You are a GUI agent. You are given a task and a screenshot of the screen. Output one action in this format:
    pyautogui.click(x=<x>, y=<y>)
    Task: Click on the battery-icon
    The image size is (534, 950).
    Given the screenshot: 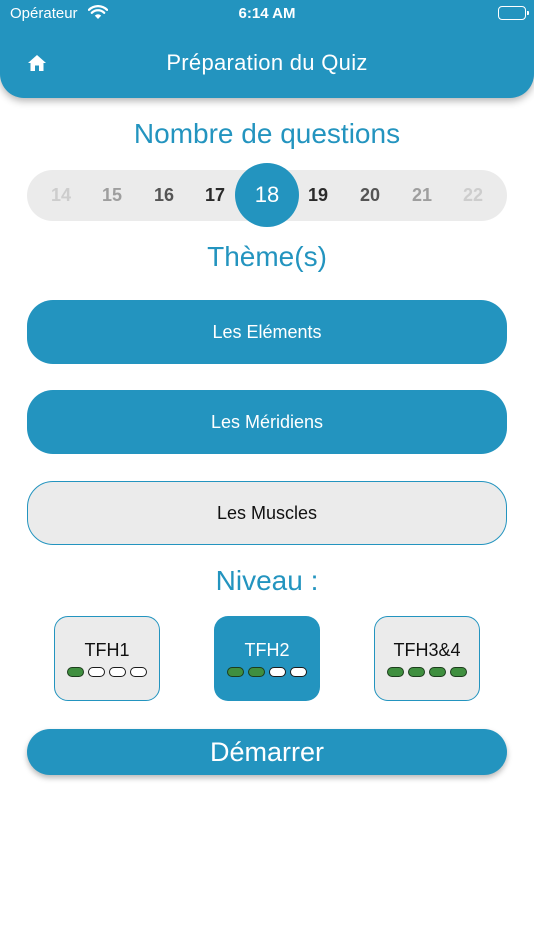 What is the action you would take?
    pyautogui.click(x=513, y=13)
    